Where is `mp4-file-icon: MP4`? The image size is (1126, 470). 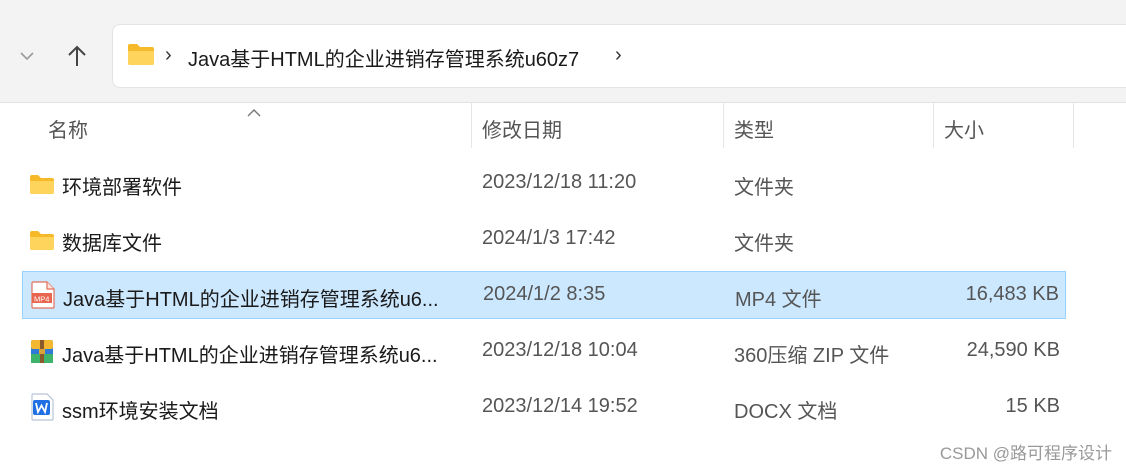
mp4-file-icon: MP4 is located at coordinates (43, 295).